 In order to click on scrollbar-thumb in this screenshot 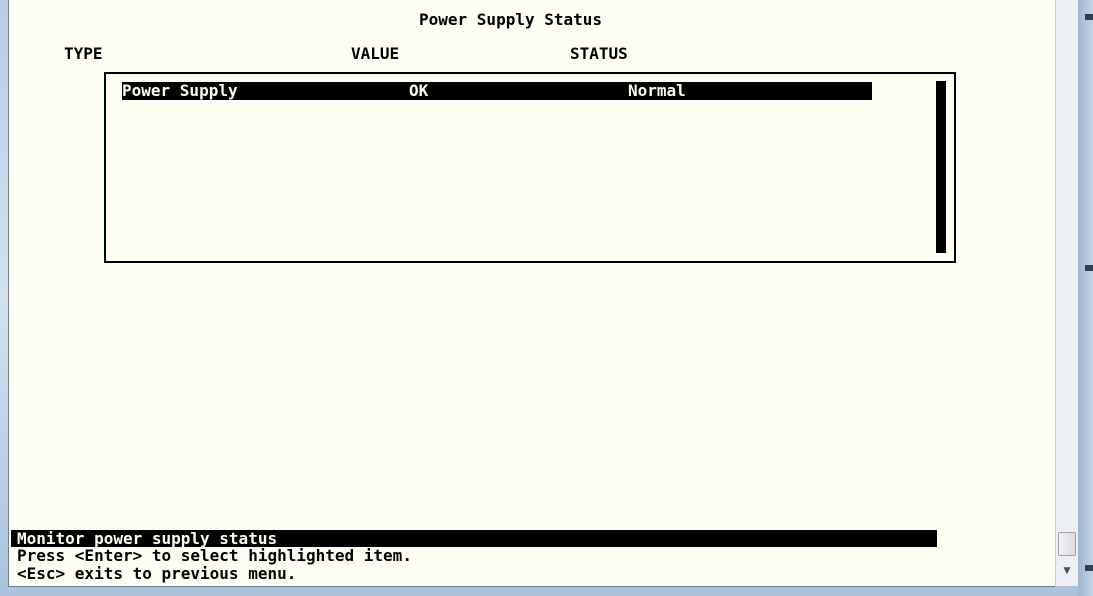, I will do `click(1067, 544)`.